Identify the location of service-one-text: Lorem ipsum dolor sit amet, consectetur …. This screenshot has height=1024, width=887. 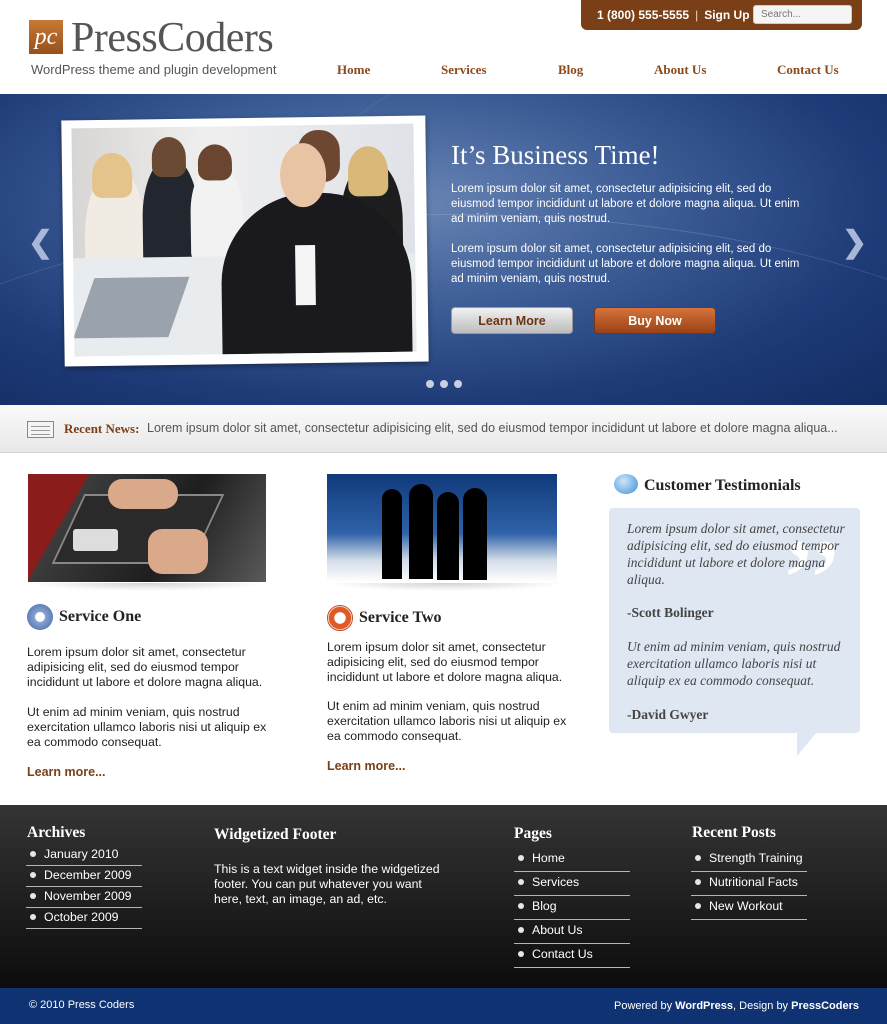
(145, 667).